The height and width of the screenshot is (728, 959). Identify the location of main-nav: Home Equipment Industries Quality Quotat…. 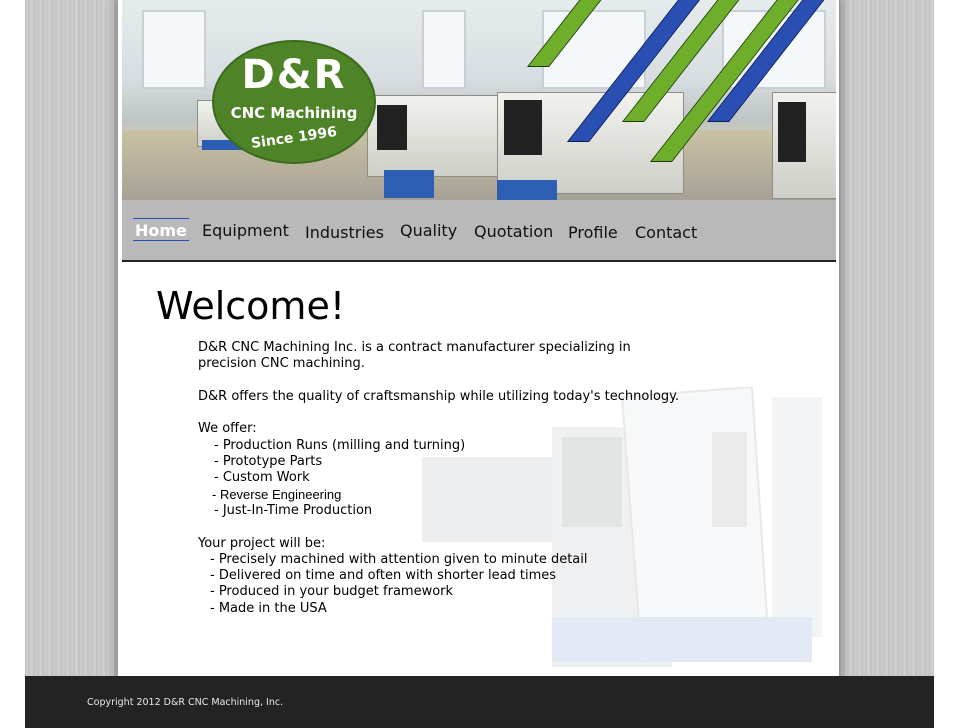
(479, 231).